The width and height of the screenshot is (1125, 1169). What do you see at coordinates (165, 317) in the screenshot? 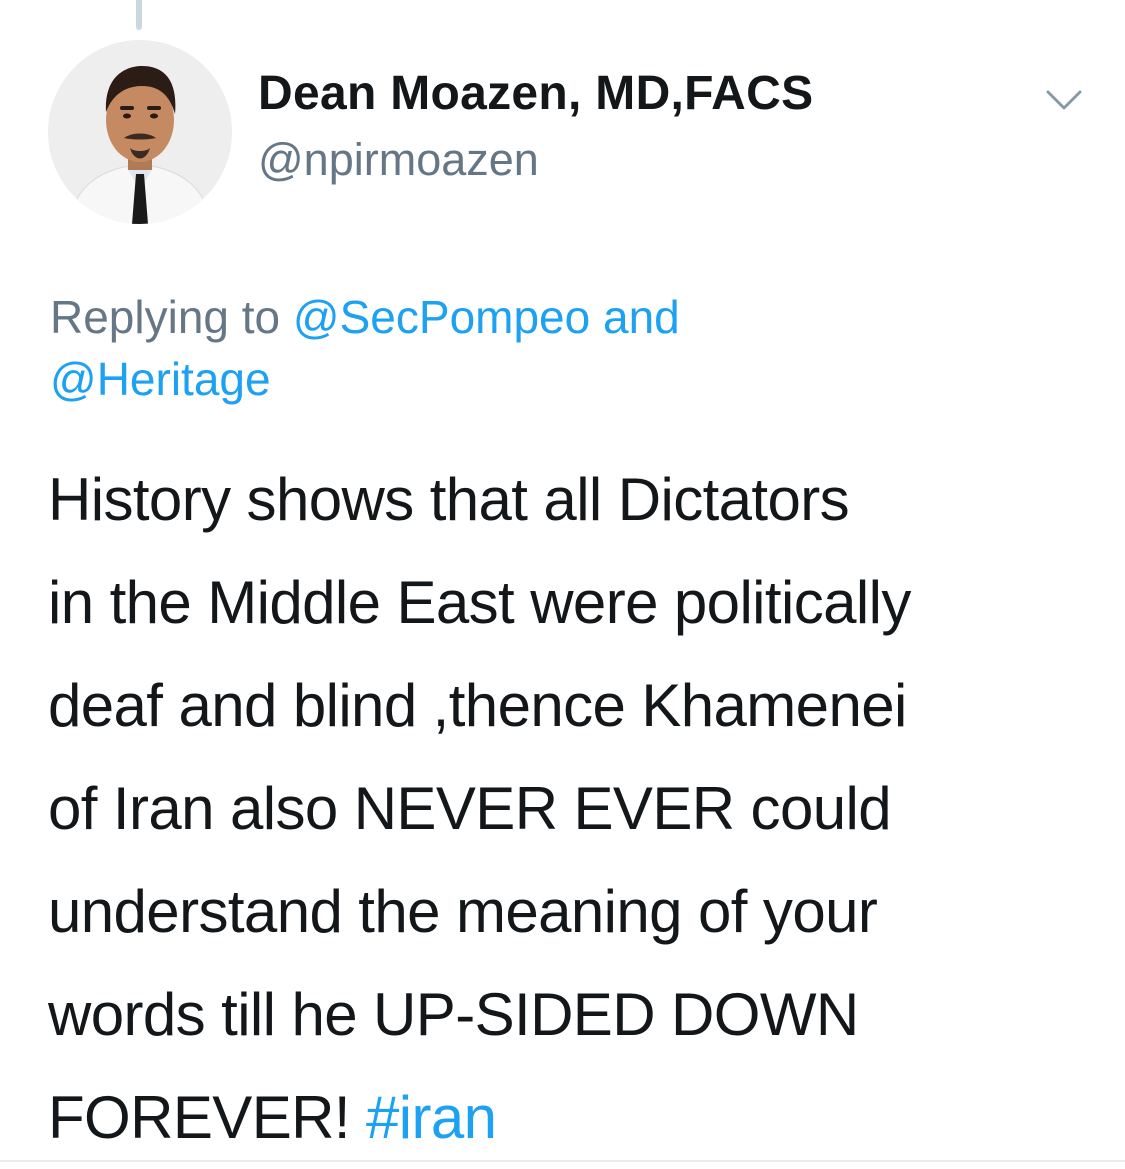
I see `reply-prefix: Replying to` at bounding box center [165, 317].